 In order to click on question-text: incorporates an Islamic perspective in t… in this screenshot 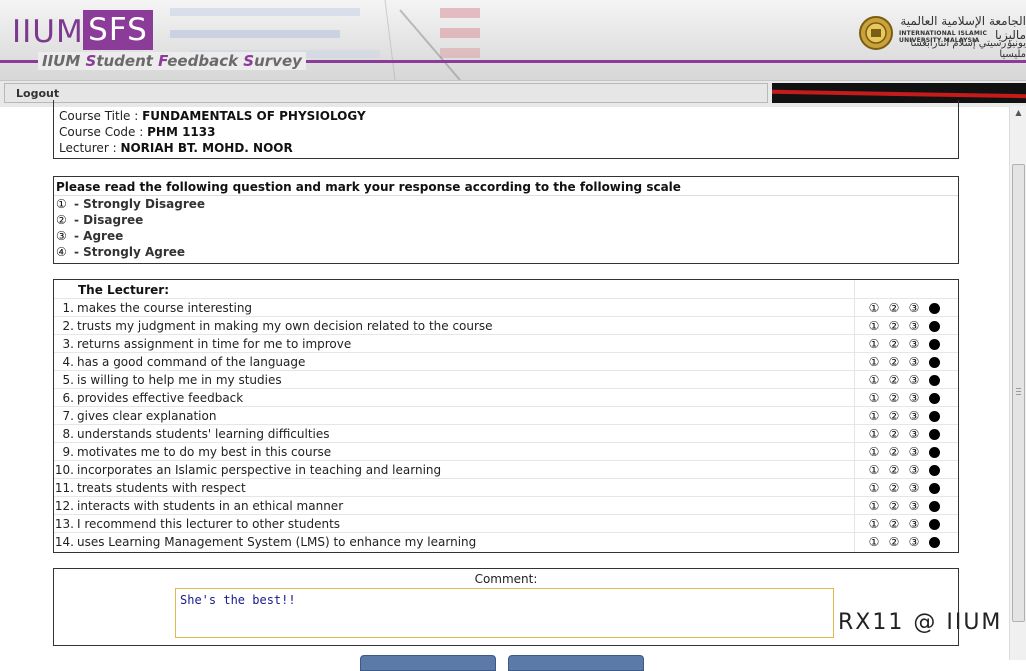, I will do `click(259, 470)`.